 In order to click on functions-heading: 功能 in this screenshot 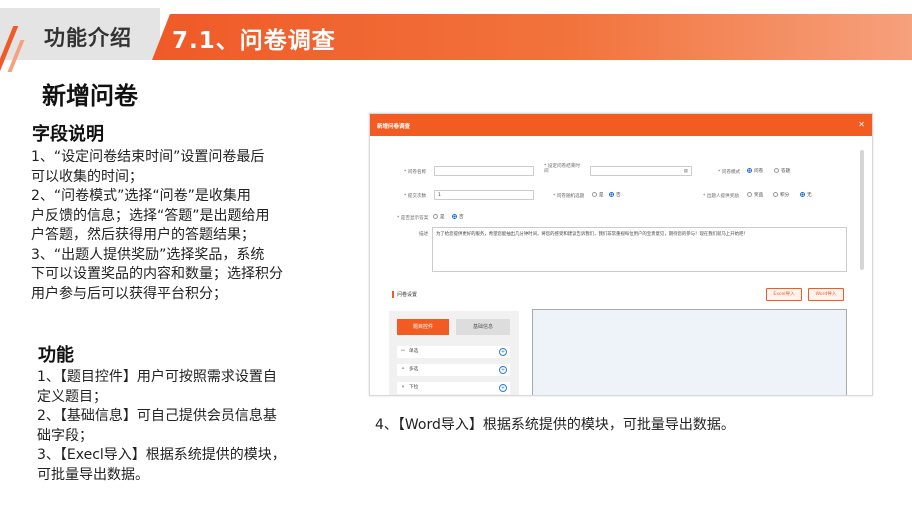, I will do `click(56, 355)`.